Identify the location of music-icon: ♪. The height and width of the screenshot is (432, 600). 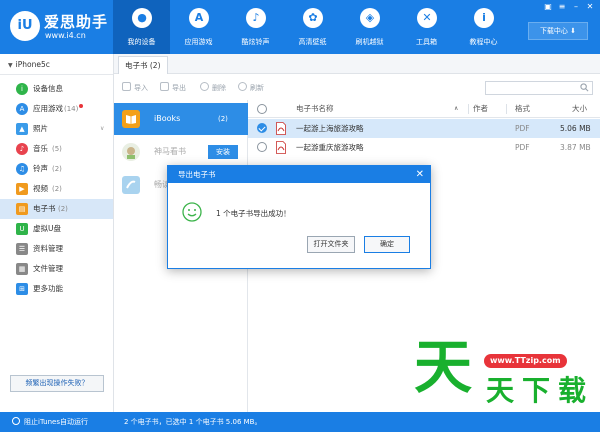
(22, 149).